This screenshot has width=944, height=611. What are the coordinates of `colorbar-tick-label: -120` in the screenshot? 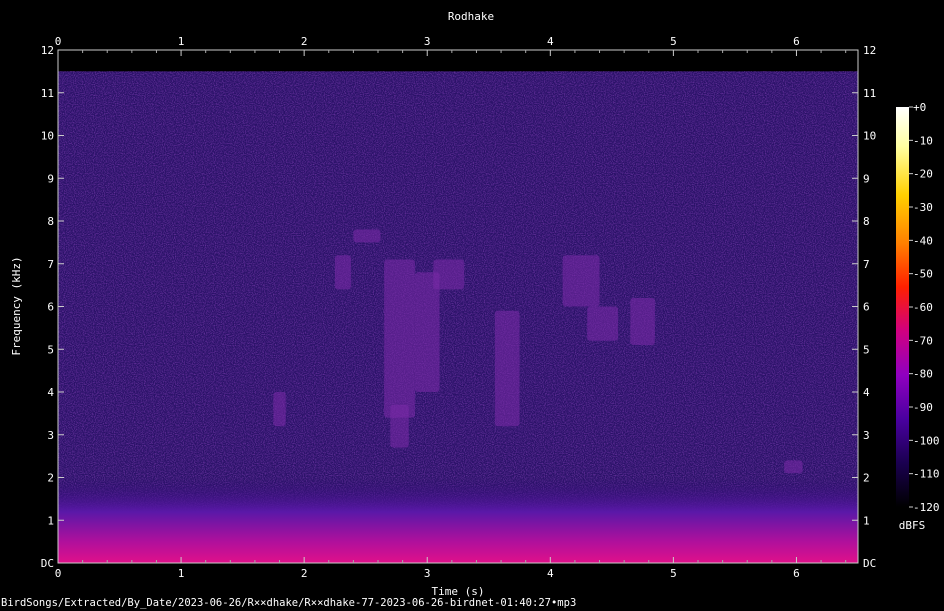 It's located at (926, 507).